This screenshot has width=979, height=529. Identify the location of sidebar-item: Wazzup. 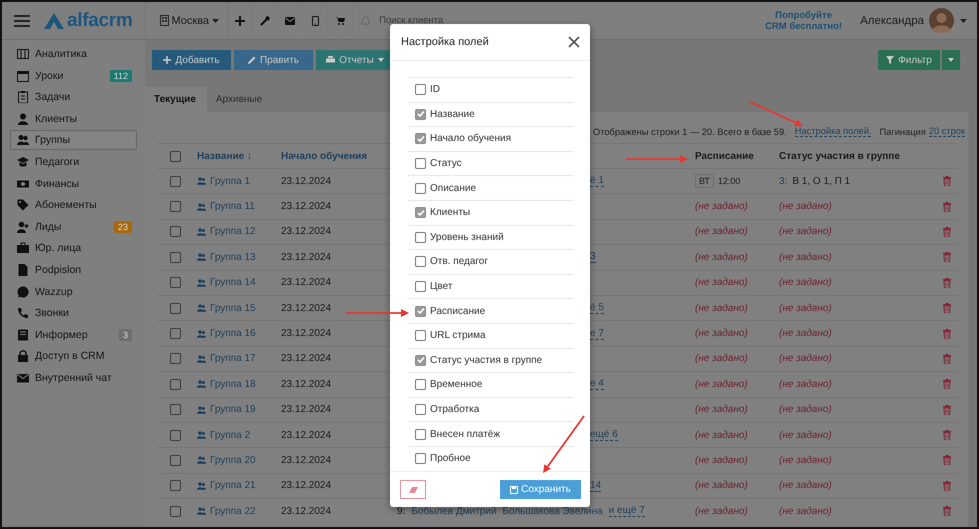
(73, 292).